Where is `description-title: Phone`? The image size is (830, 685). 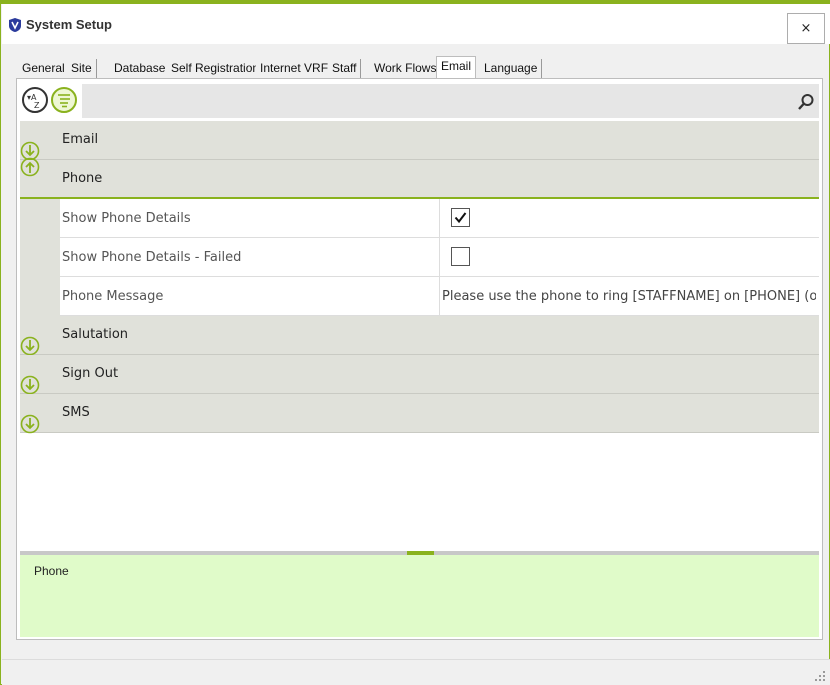 description-title: Phone is located at coordinates (51, 571).